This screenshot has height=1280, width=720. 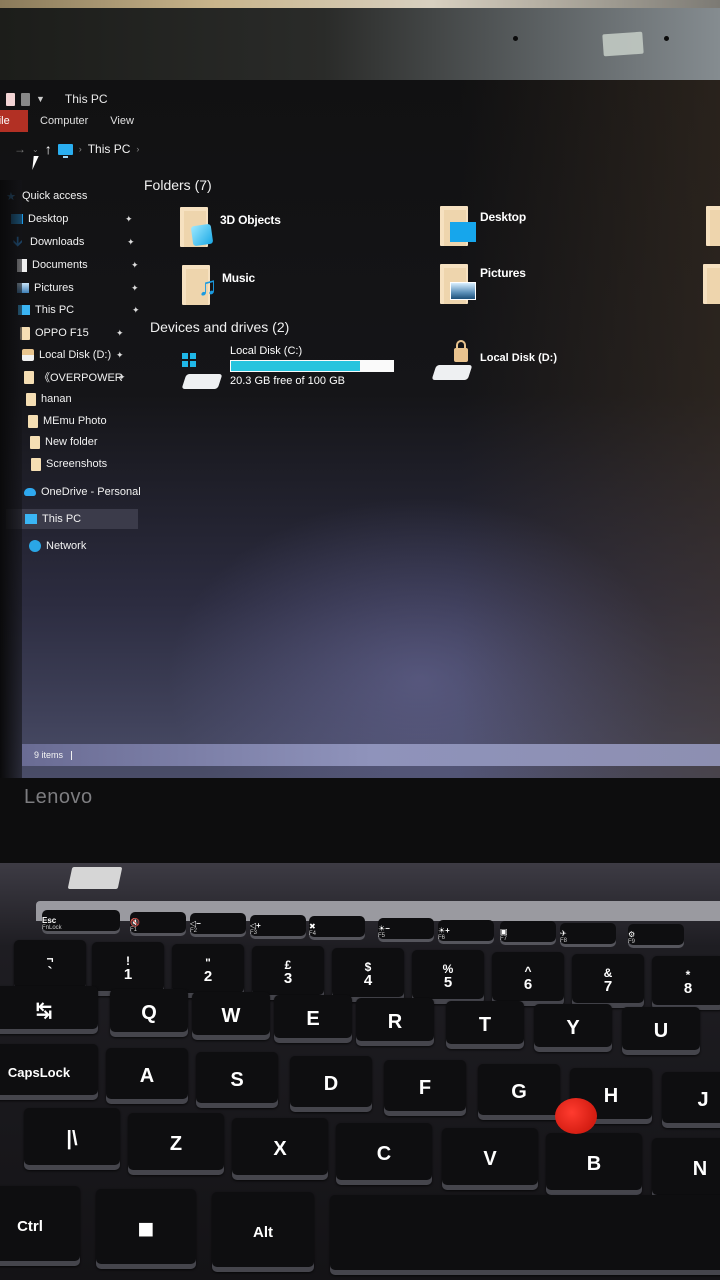 I want to click on folder-tile-pictures: Pictures, so click(x=483, y=284).